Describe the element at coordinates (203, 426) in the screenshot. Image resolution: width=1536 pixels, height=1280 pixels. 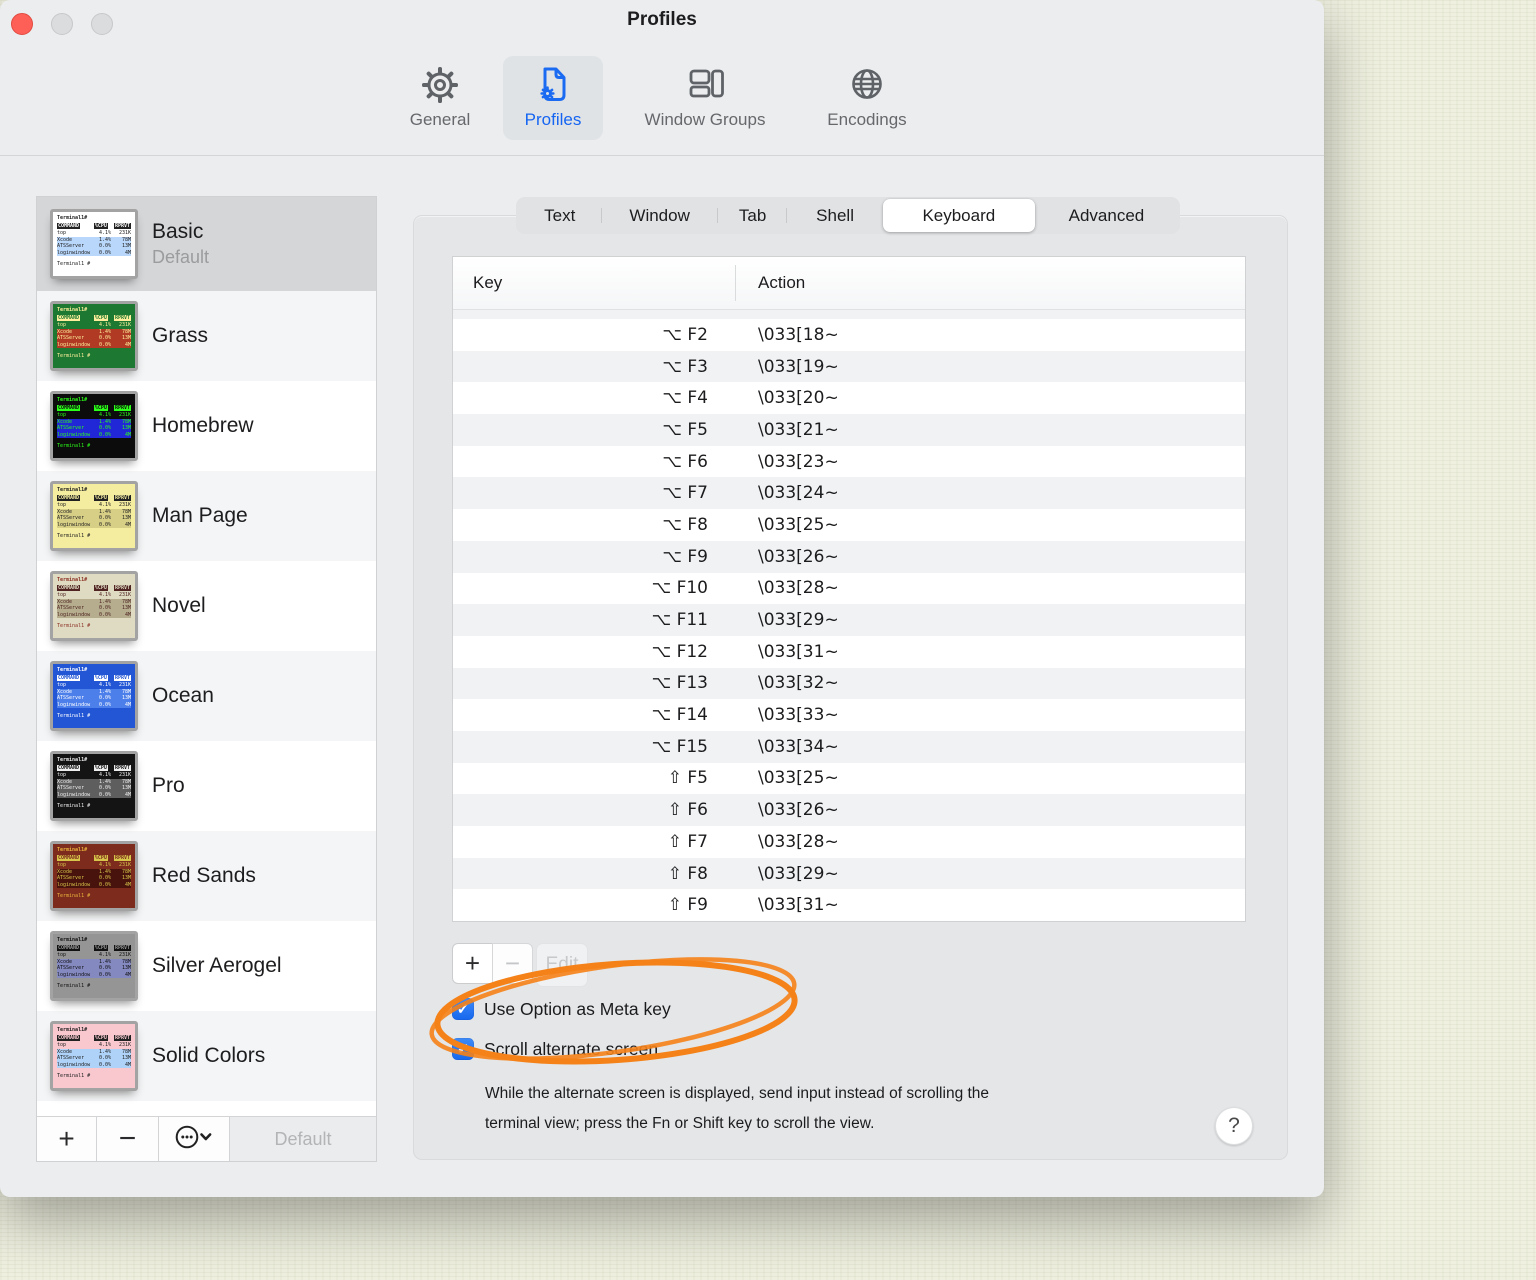
I see `profile-name: Homebrew` at that location.